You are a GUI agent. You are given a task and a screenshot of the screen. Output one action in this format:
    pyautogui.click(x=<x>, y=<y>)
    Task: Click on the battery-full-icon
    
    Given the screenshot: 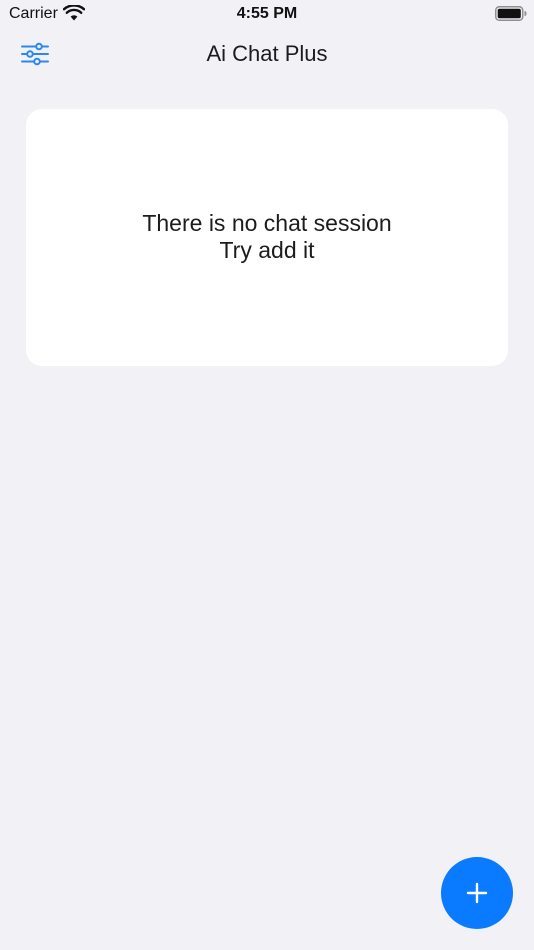 What is the action you would take?
    pyautogui.click(x=511, y=13)
    